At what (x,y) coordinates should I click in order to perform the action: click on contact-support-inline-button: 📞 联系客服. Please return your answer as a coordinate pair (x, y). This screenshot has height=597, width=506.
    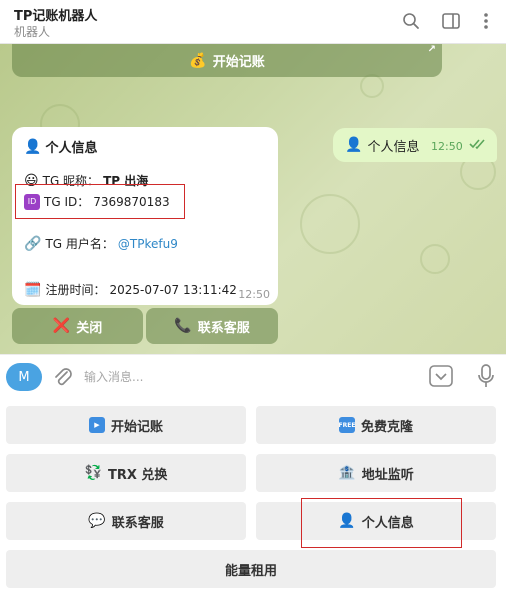
    Looking at the image, I should click on (212, 326).